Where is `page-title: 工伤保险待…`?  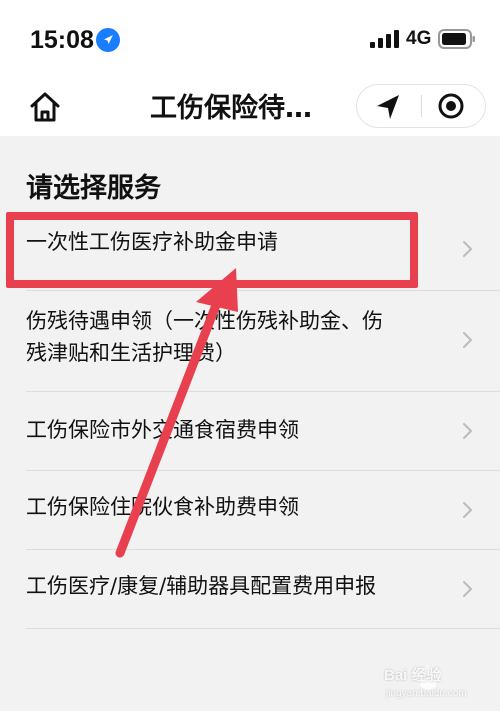 page-title: 工伤保险待… is located at coordinates (231, 108).